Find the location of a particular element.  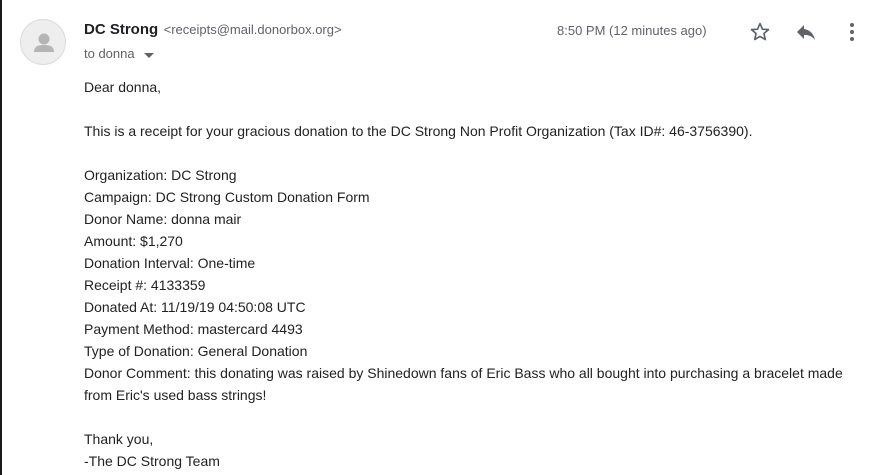

detail-receipt-number: Receipt #: 4133359 is located at coordinates (145, 285).